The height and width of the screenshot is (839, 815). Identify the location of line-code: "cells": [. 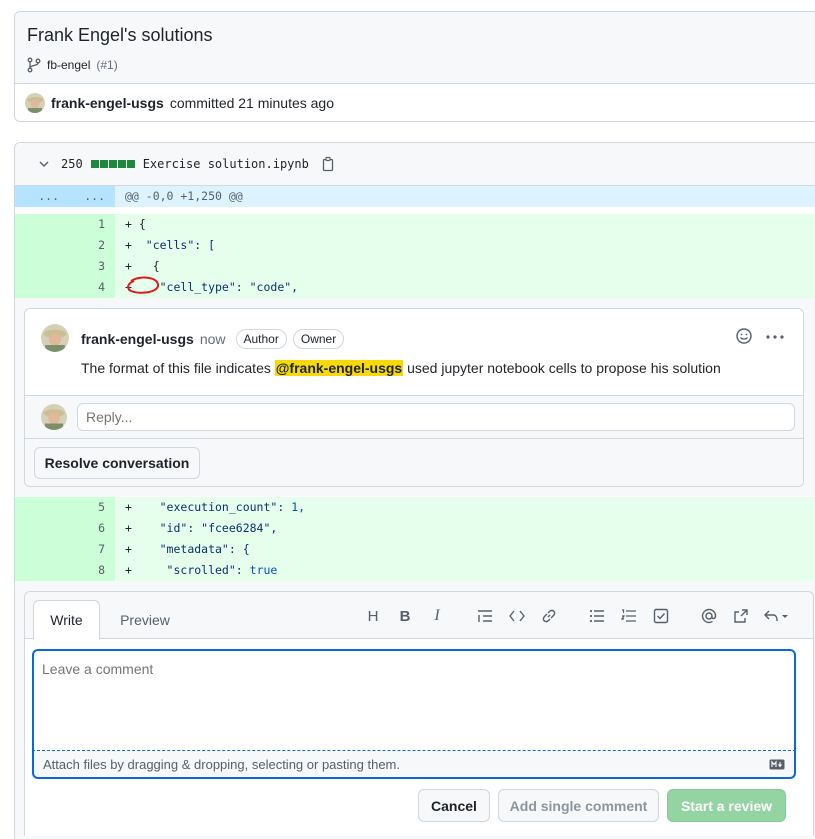
(180, 245).